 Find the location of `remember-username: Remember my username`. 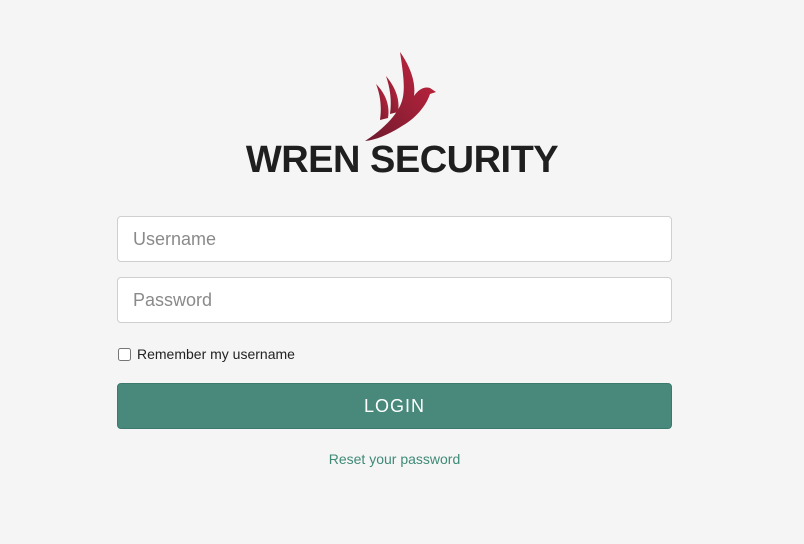

remember-username: Remember my username is located at coordinates (206, 354).